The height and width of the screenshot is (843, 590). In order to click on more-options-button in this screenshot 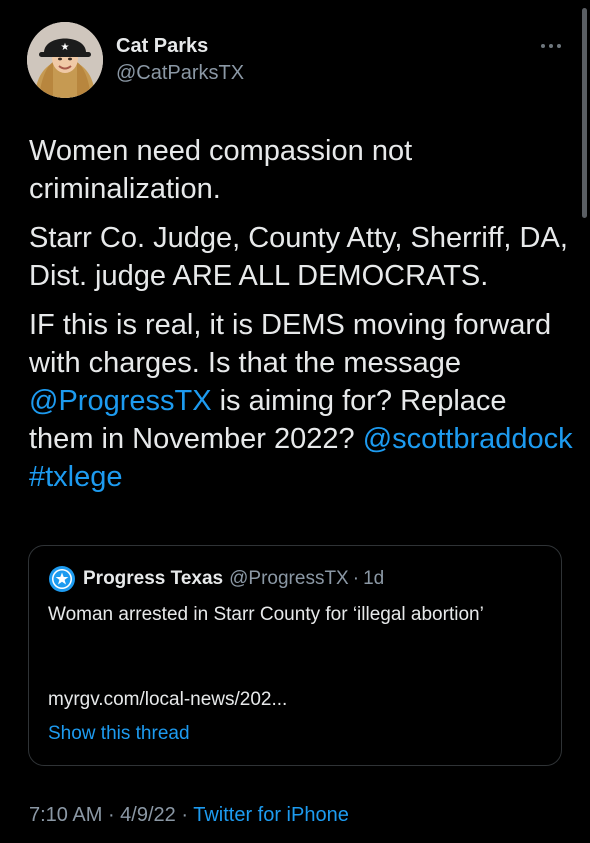, I will do `click(551, 46)`.